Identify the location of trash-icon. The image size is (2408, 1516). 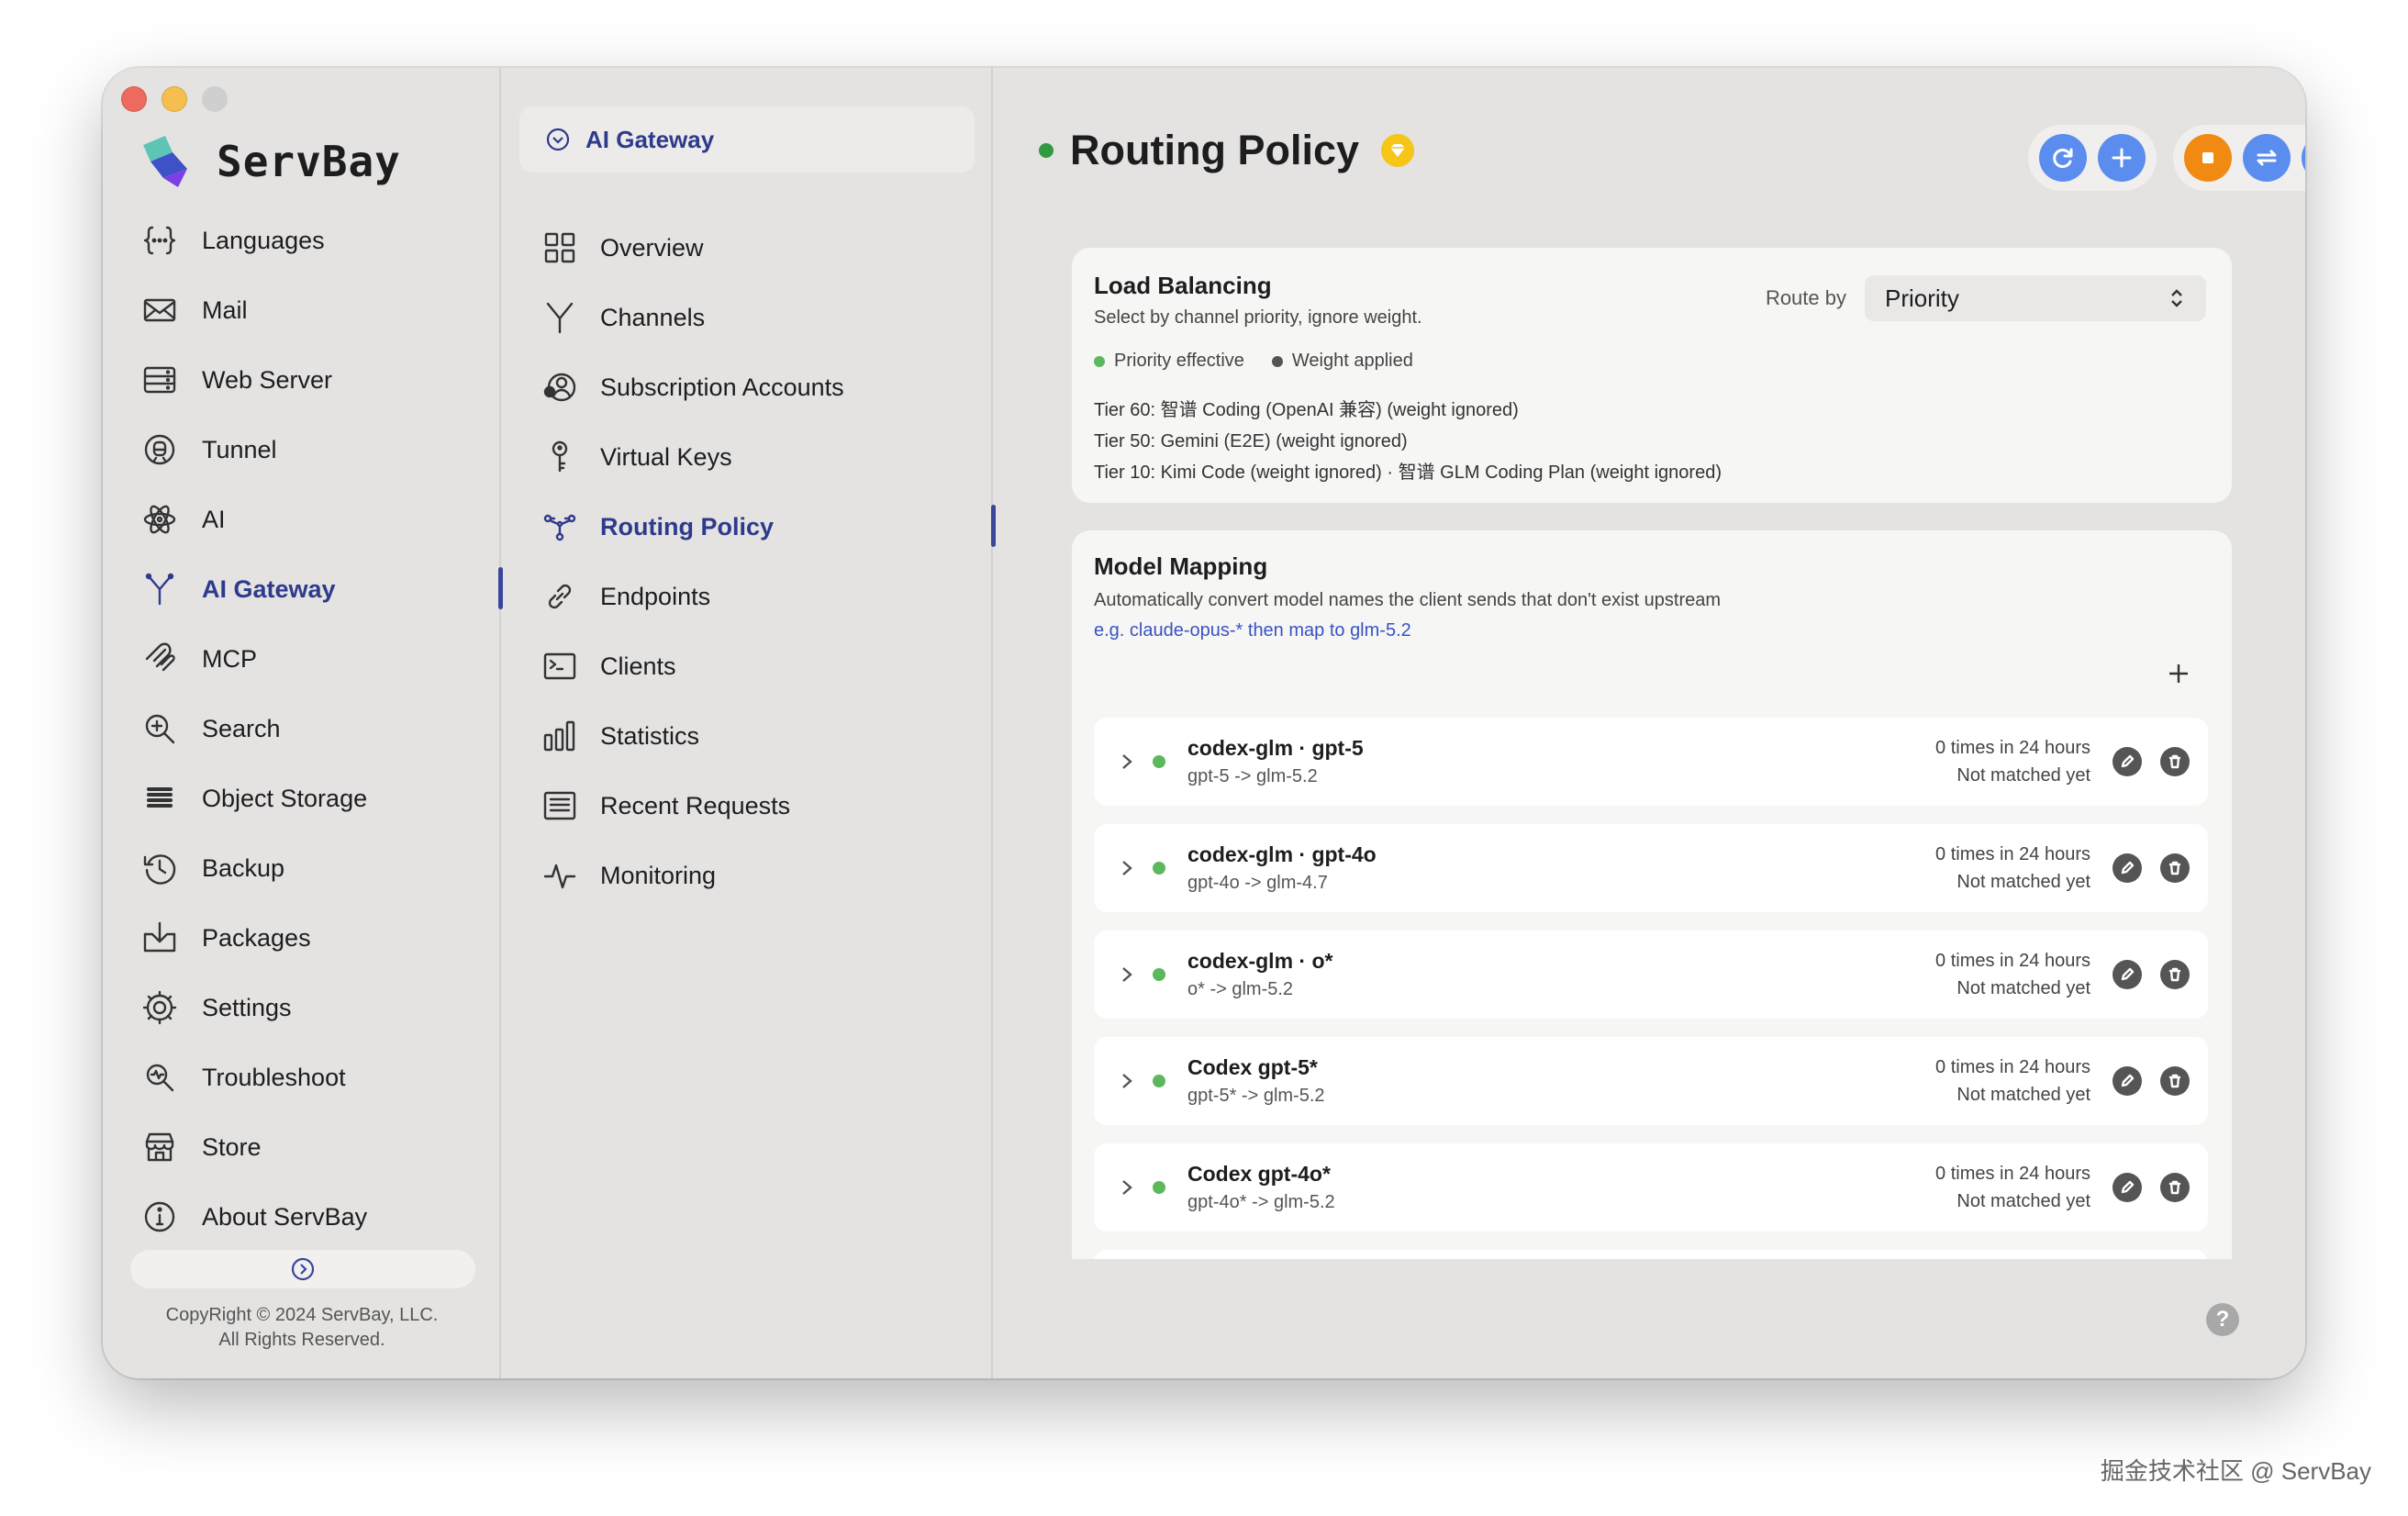
(2174, 761).